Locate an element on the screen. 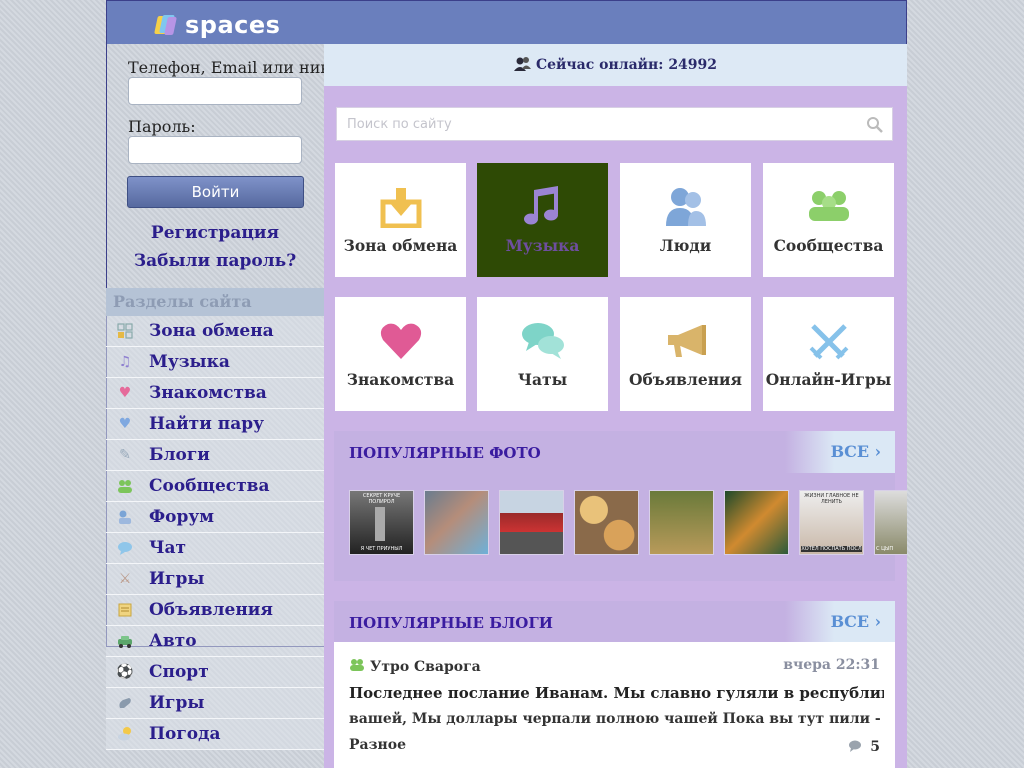 Image resolution: width=1024 pixels, height=768 pixels. tile-people: Люди is located at coordinates (685, 220).